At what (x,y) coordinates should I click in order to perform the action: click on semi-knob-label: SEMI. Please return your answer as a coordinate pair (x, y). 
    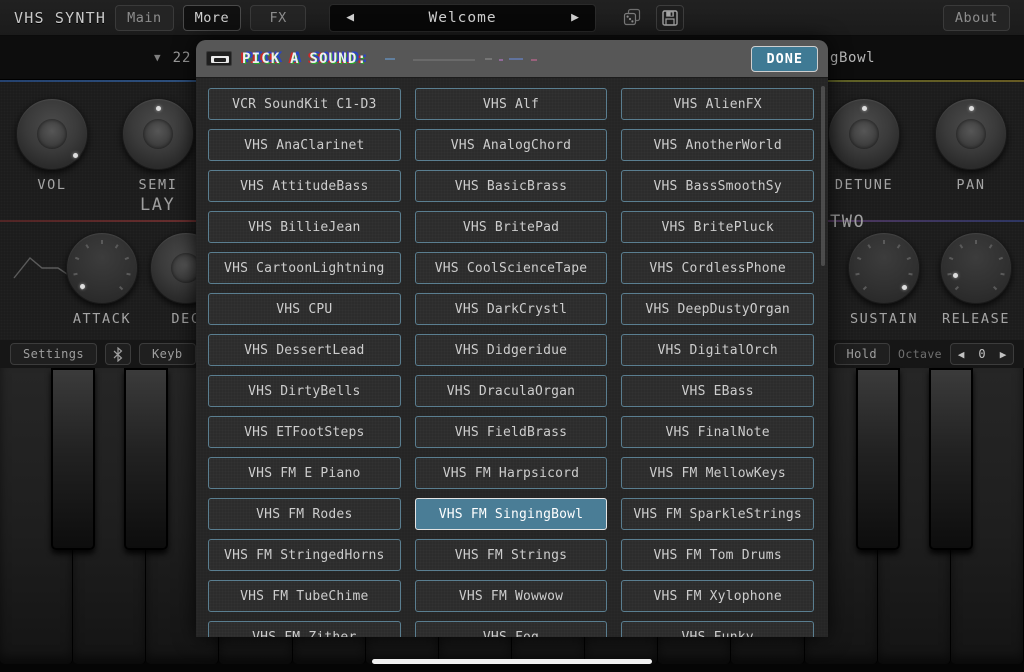
    Looking at the image, I should click on (158, 185).